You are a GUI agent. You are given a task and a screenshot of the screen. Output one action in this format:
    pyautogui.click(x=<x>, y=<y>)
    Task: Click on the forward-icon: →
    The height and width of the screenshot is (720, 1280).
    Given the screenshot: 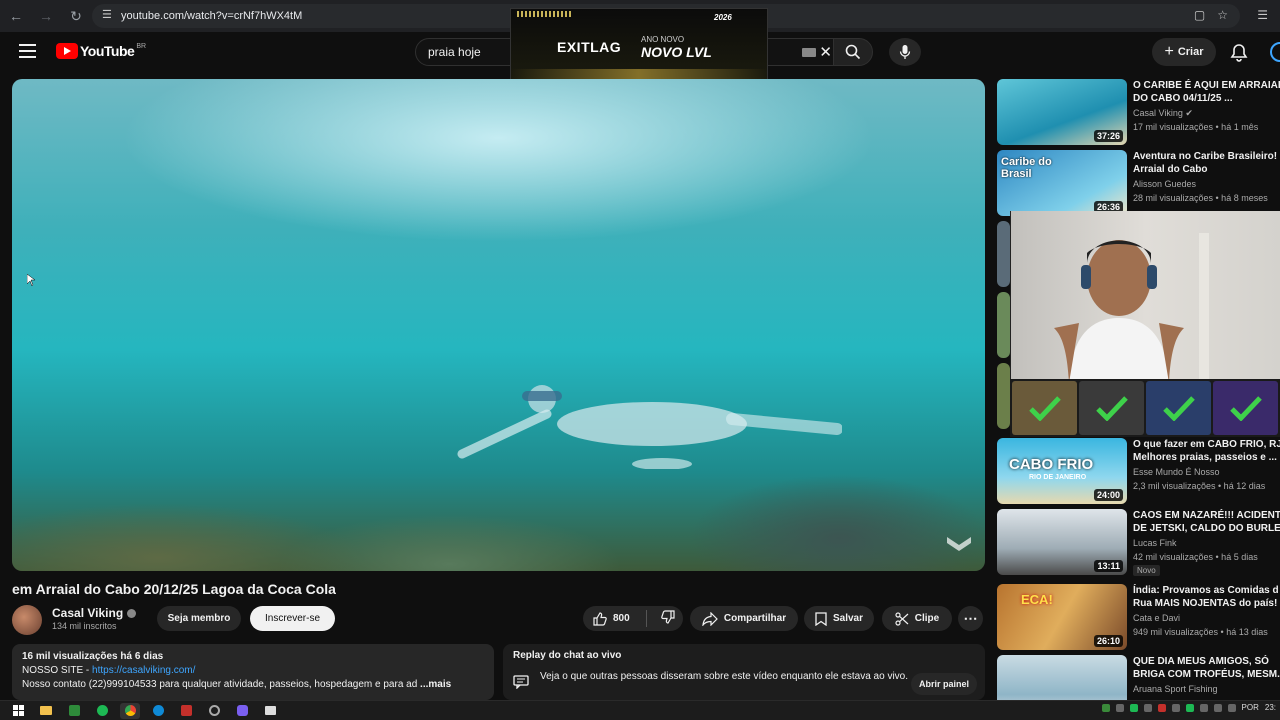 What is the action you would take?
    pyautogui.click(x=46, y=16)
    